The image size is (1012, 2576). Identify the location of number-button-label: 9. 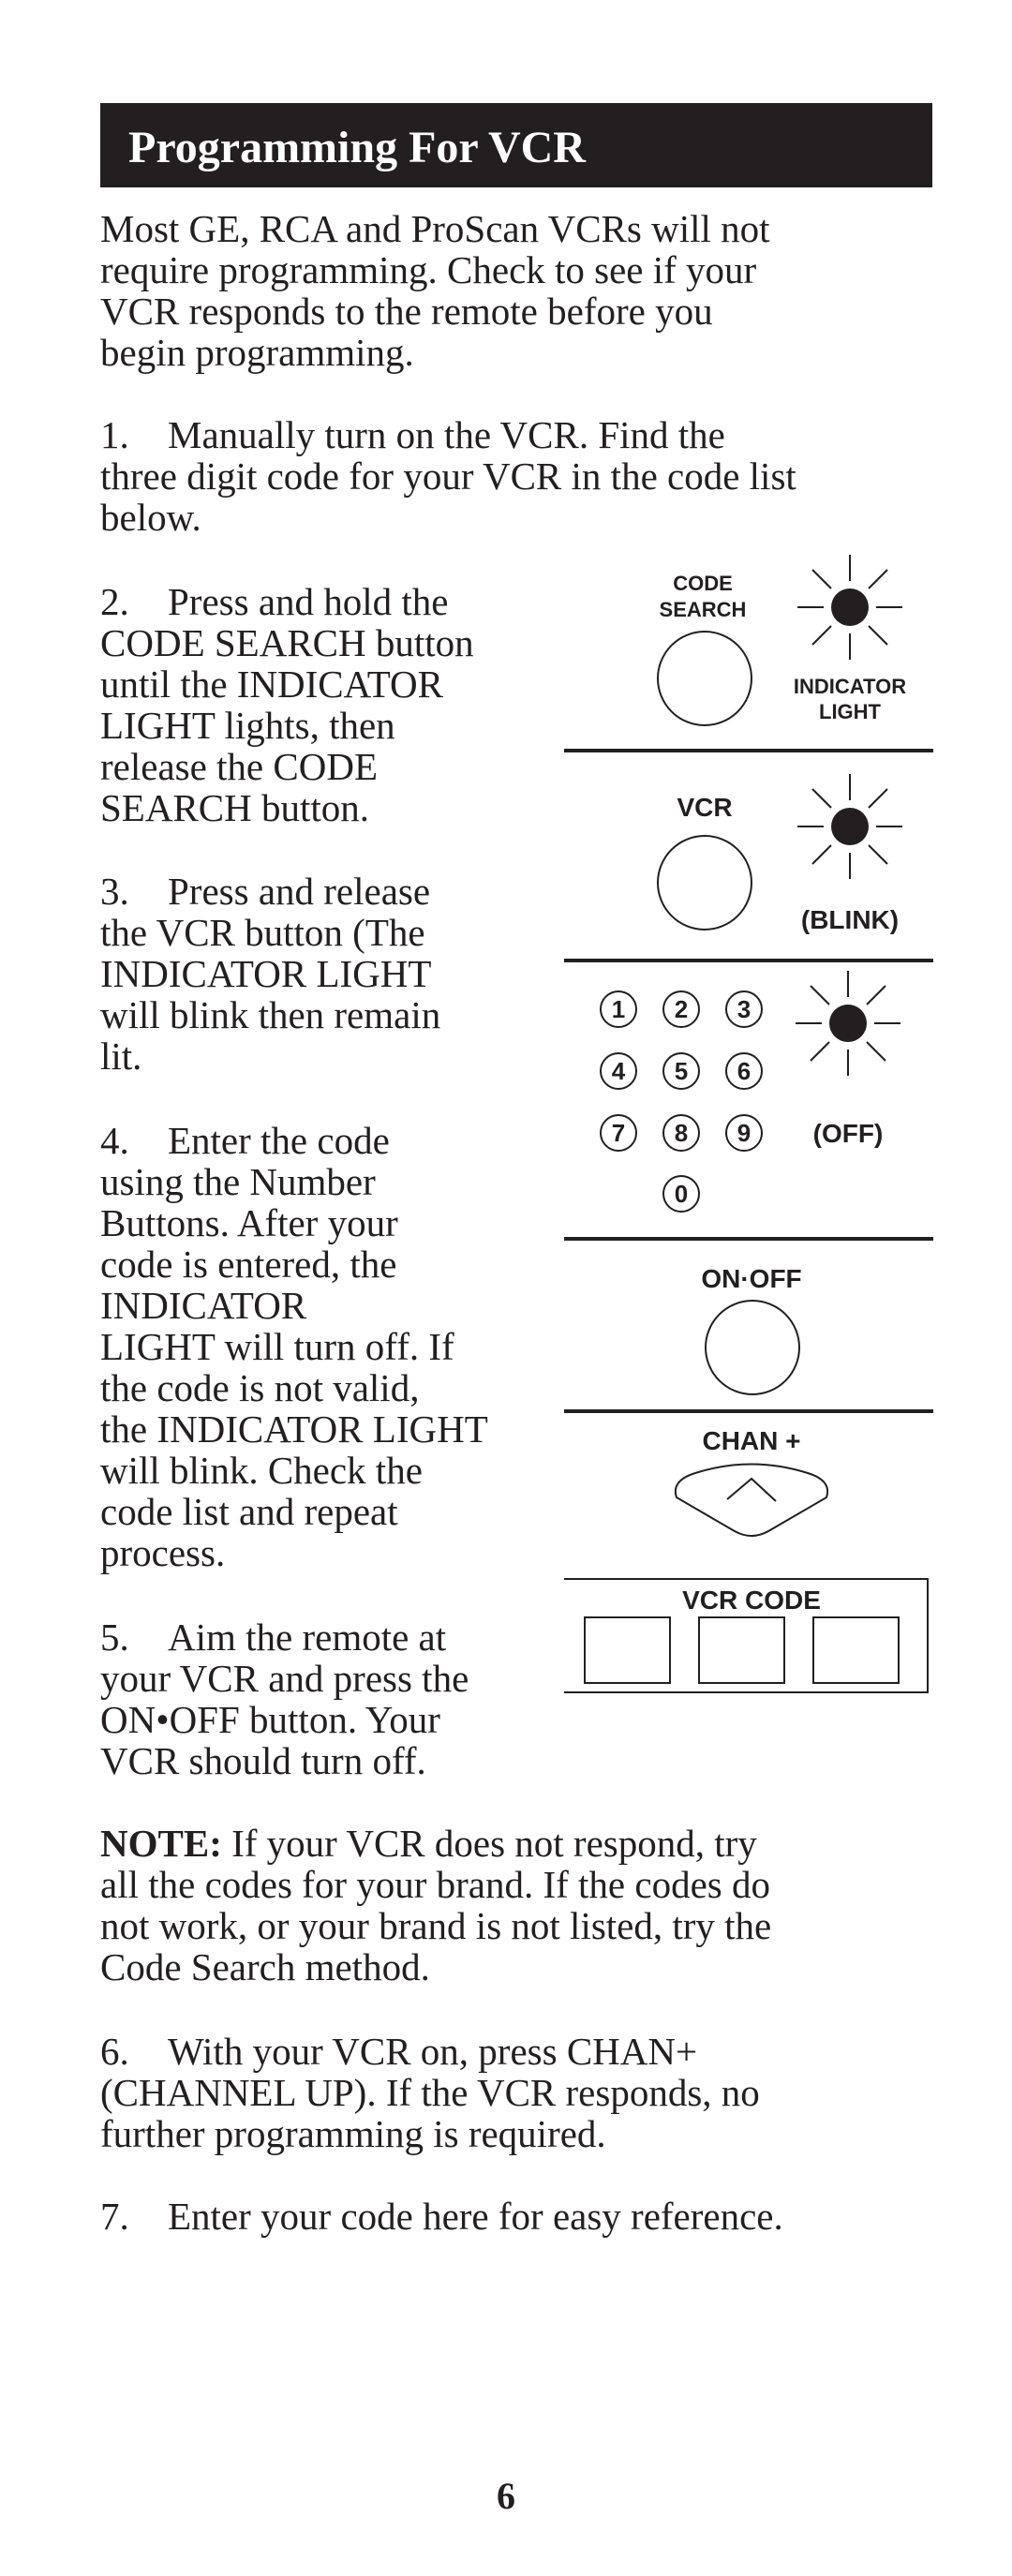
(744, 1133).